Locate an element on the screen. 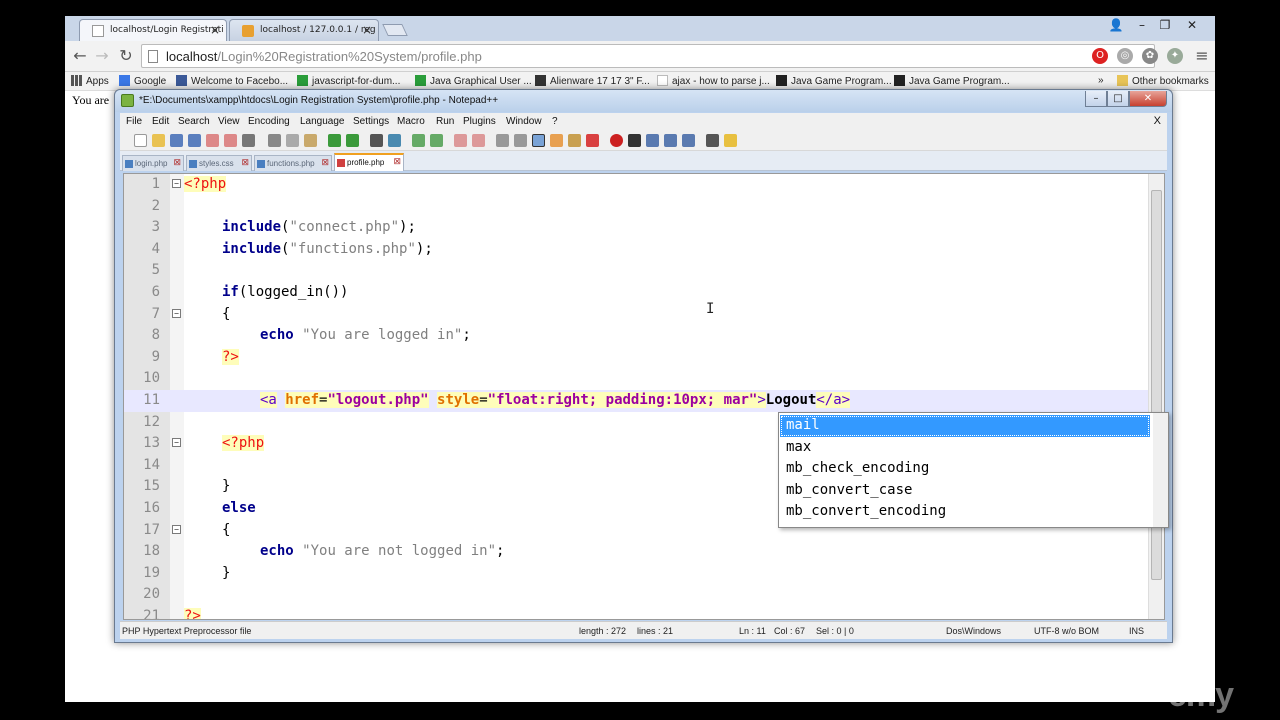  redo-icon is located at coordinates (352, 140).